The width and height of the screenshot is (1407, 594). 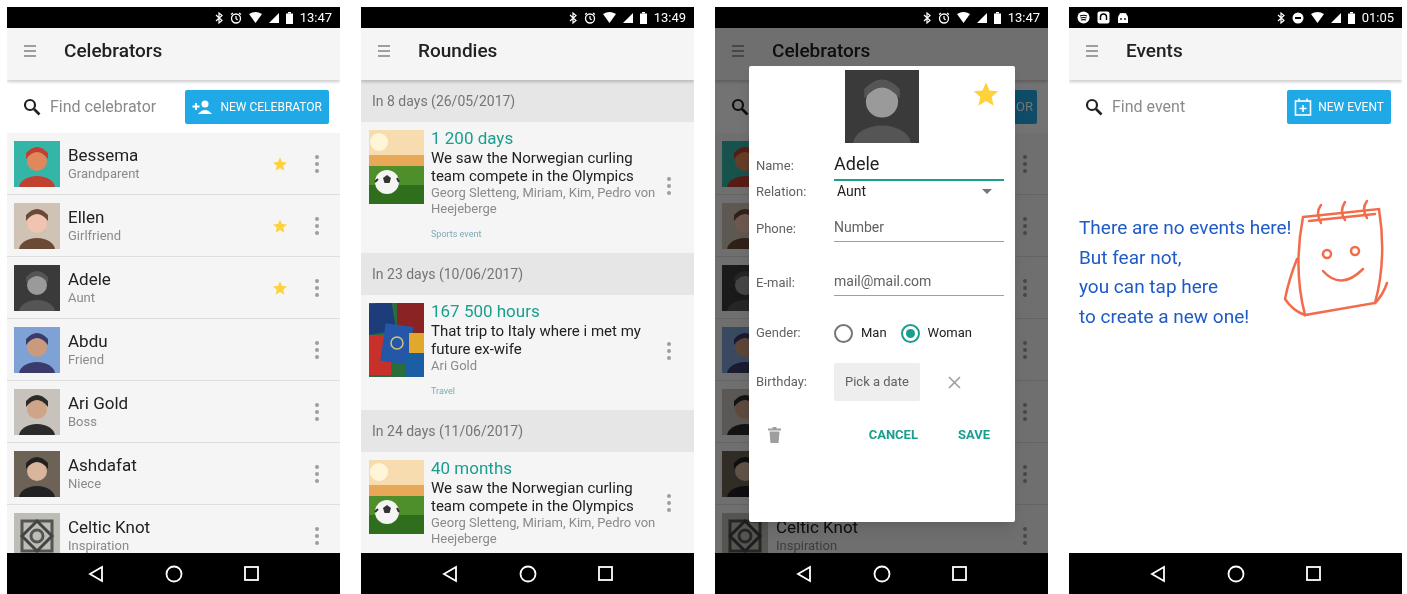 What do you see at coordinates (1377, 17) in the screenshot?
I see `time: 01:05` at bounding box center [1377, 17].